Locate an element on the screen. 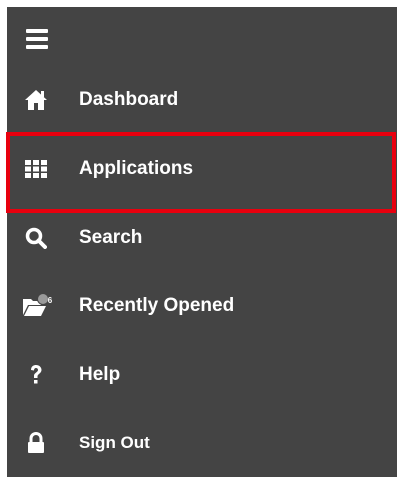  sidebar-item-label: Search is located at coordinates (111, 237).